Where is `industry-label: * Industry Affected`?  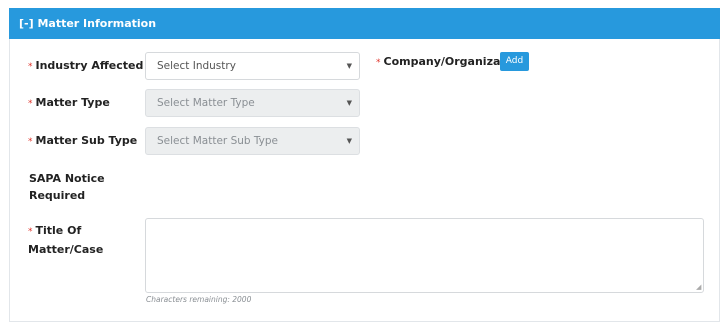 industry-label: * Industry Affected is located at coordinates (85, 66).